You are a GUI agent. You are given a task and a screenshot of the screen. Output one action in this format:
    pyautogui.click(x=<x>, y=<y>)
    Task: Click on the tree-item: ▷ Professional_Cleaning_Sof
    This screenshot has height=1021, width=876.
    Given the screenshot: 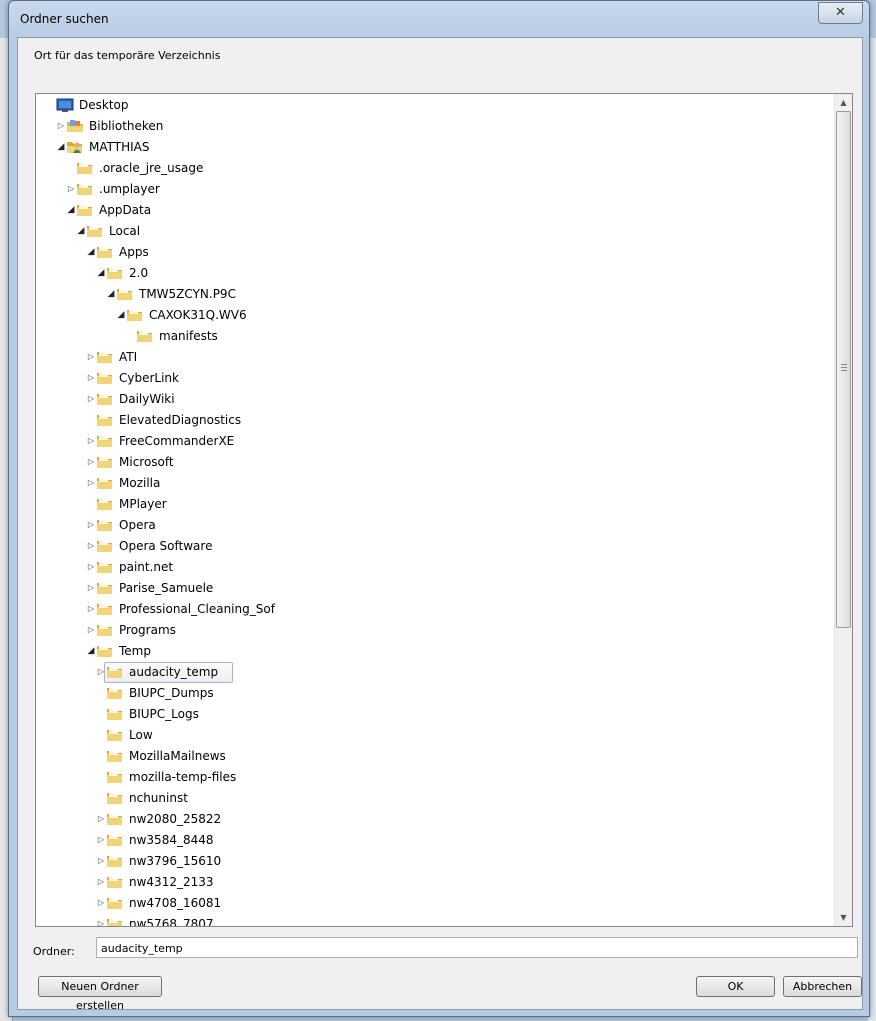 What is the action you would take?
    pyautogui.click(x=435, y=609)
    